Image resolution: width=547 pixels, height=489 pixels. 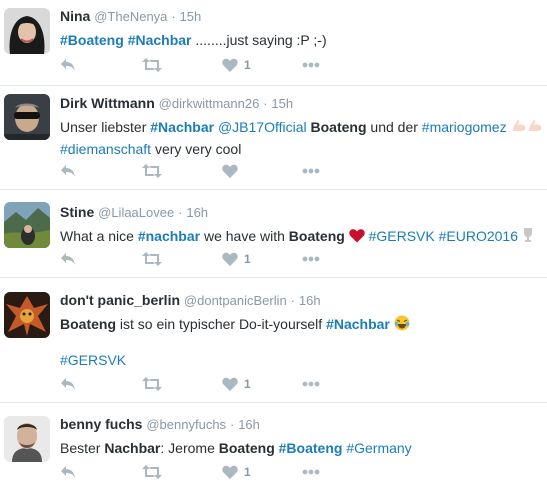 I want to click on tweet-text-line-2: #diemanschaft very very cool, so click(x=303, y=149).